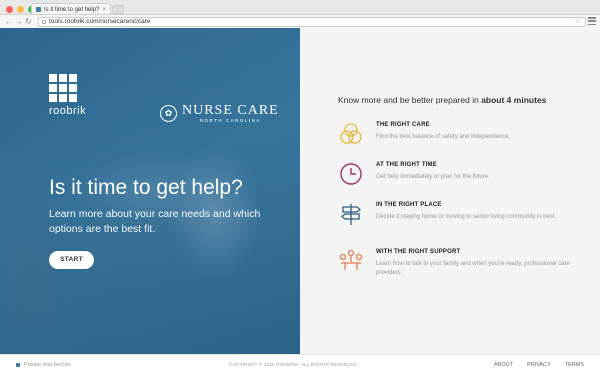 This screenshot has width=600, height=375. I want to click on benefit-title: IN THE RIGHT PLACE, so click(409, 205).